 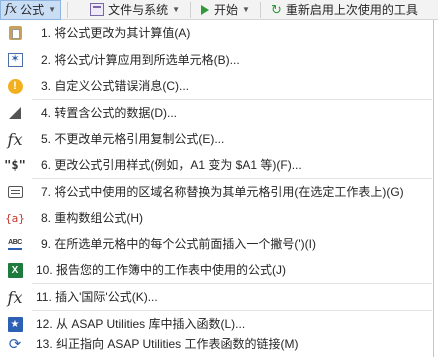 I want to click on ribbon-toolbar: fx 公式 ▼ 文件与系统 ▼ 开始 ▼ ↻ 重新启用上次使用的工具, so click(x=219, y=10).